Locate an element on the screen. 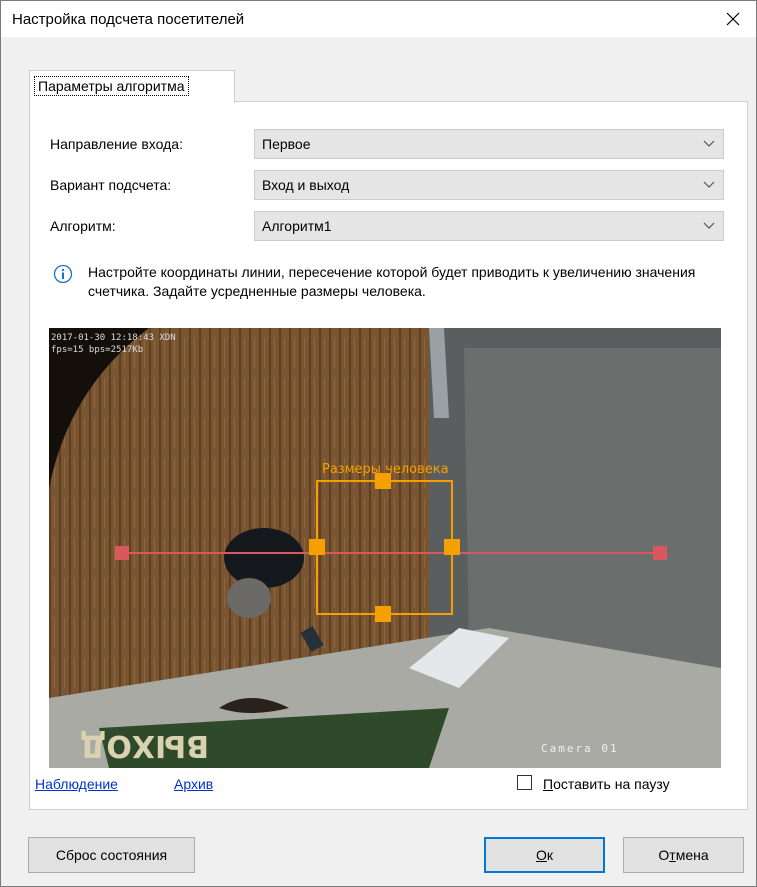  direction-select: Первое is located at coordinates (489, 144).